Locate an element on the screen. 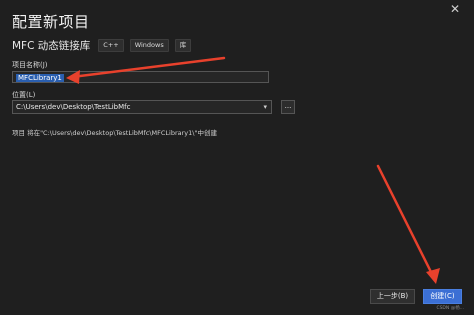 Image resolution: width=474 pixels, height=315 pixels. tag-language: C++ is located at coordinates (111, 45).